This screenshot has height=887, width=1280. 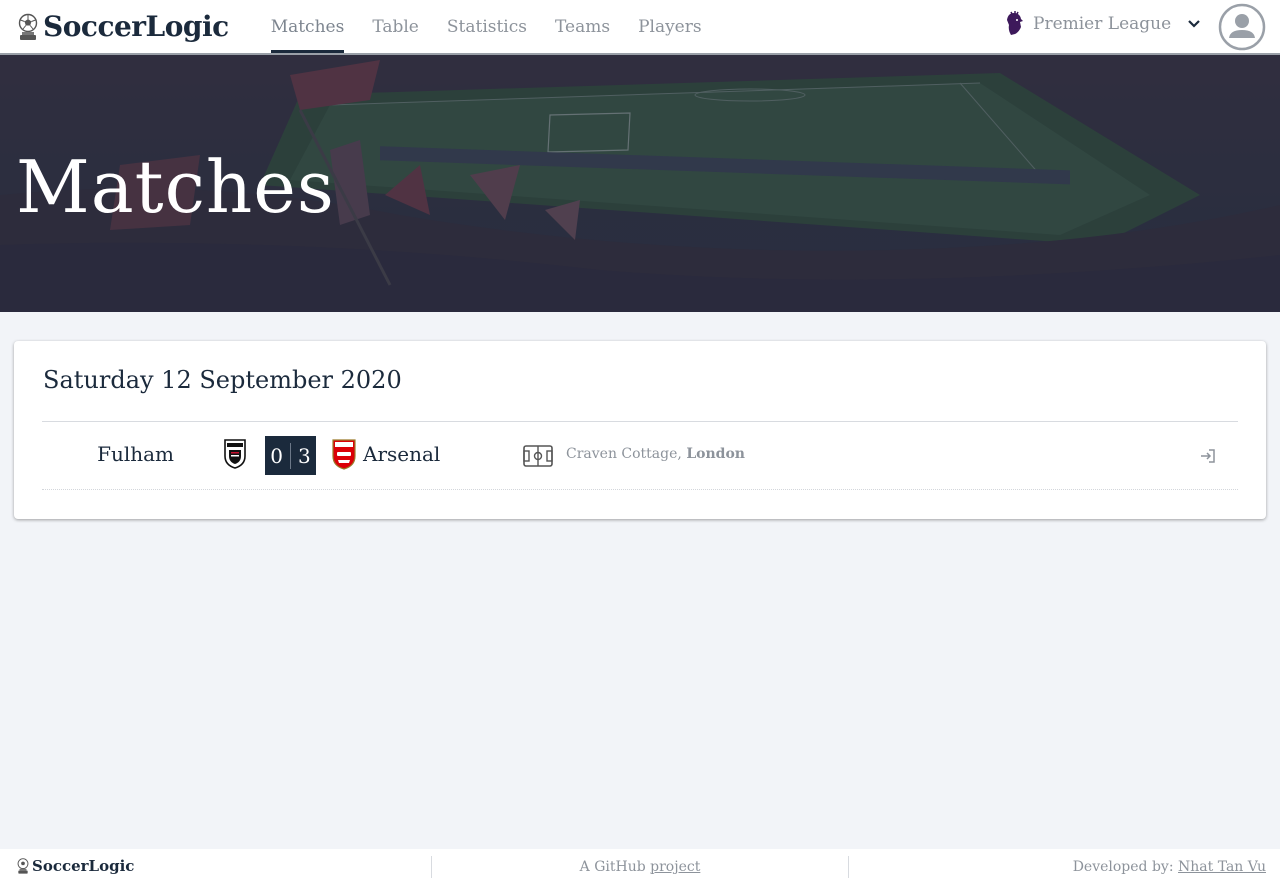 I want to click on away-team-name: Arsenal, so click(x=402, y=454).